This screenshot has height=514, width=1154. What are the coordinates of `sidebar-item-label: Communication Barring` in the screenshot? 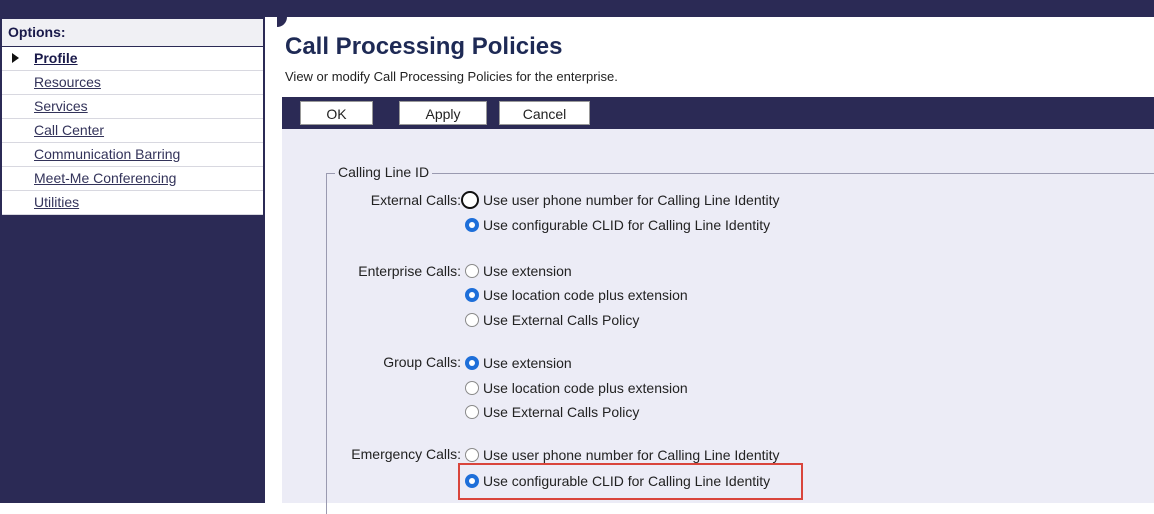 It's located at (107, 154).